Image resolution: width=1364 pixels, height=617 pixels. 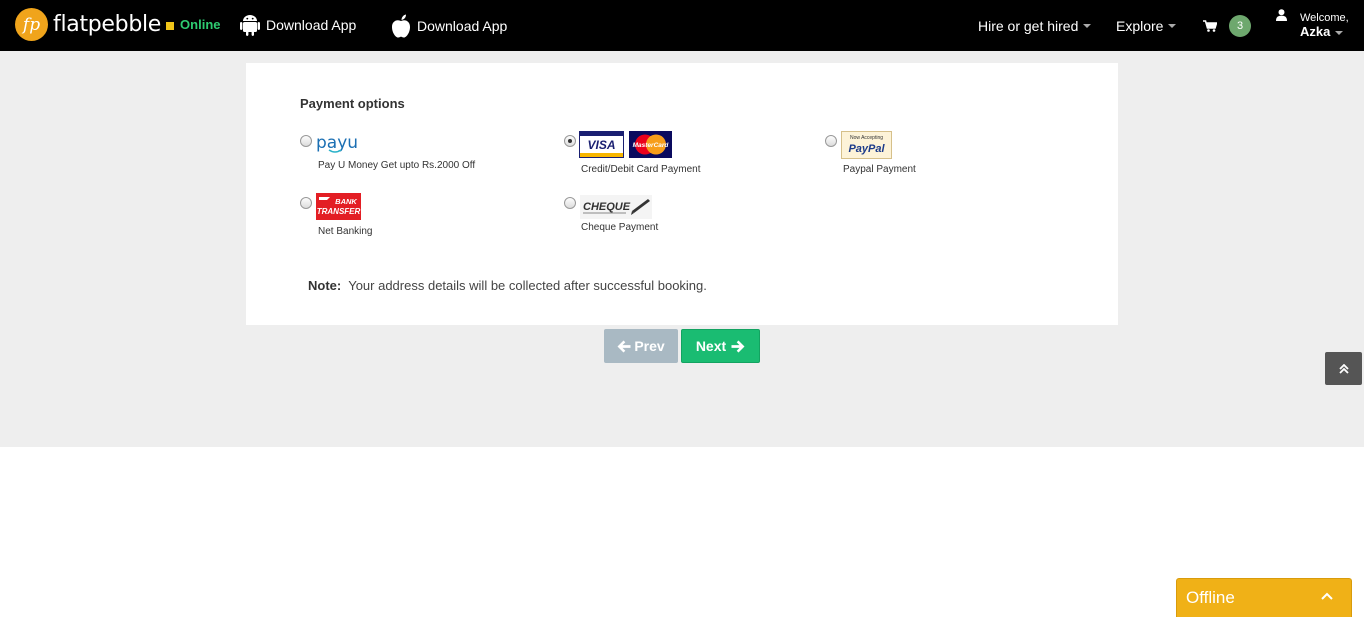 I want to click on user-name: Azka, so click(x=1315, y=31).